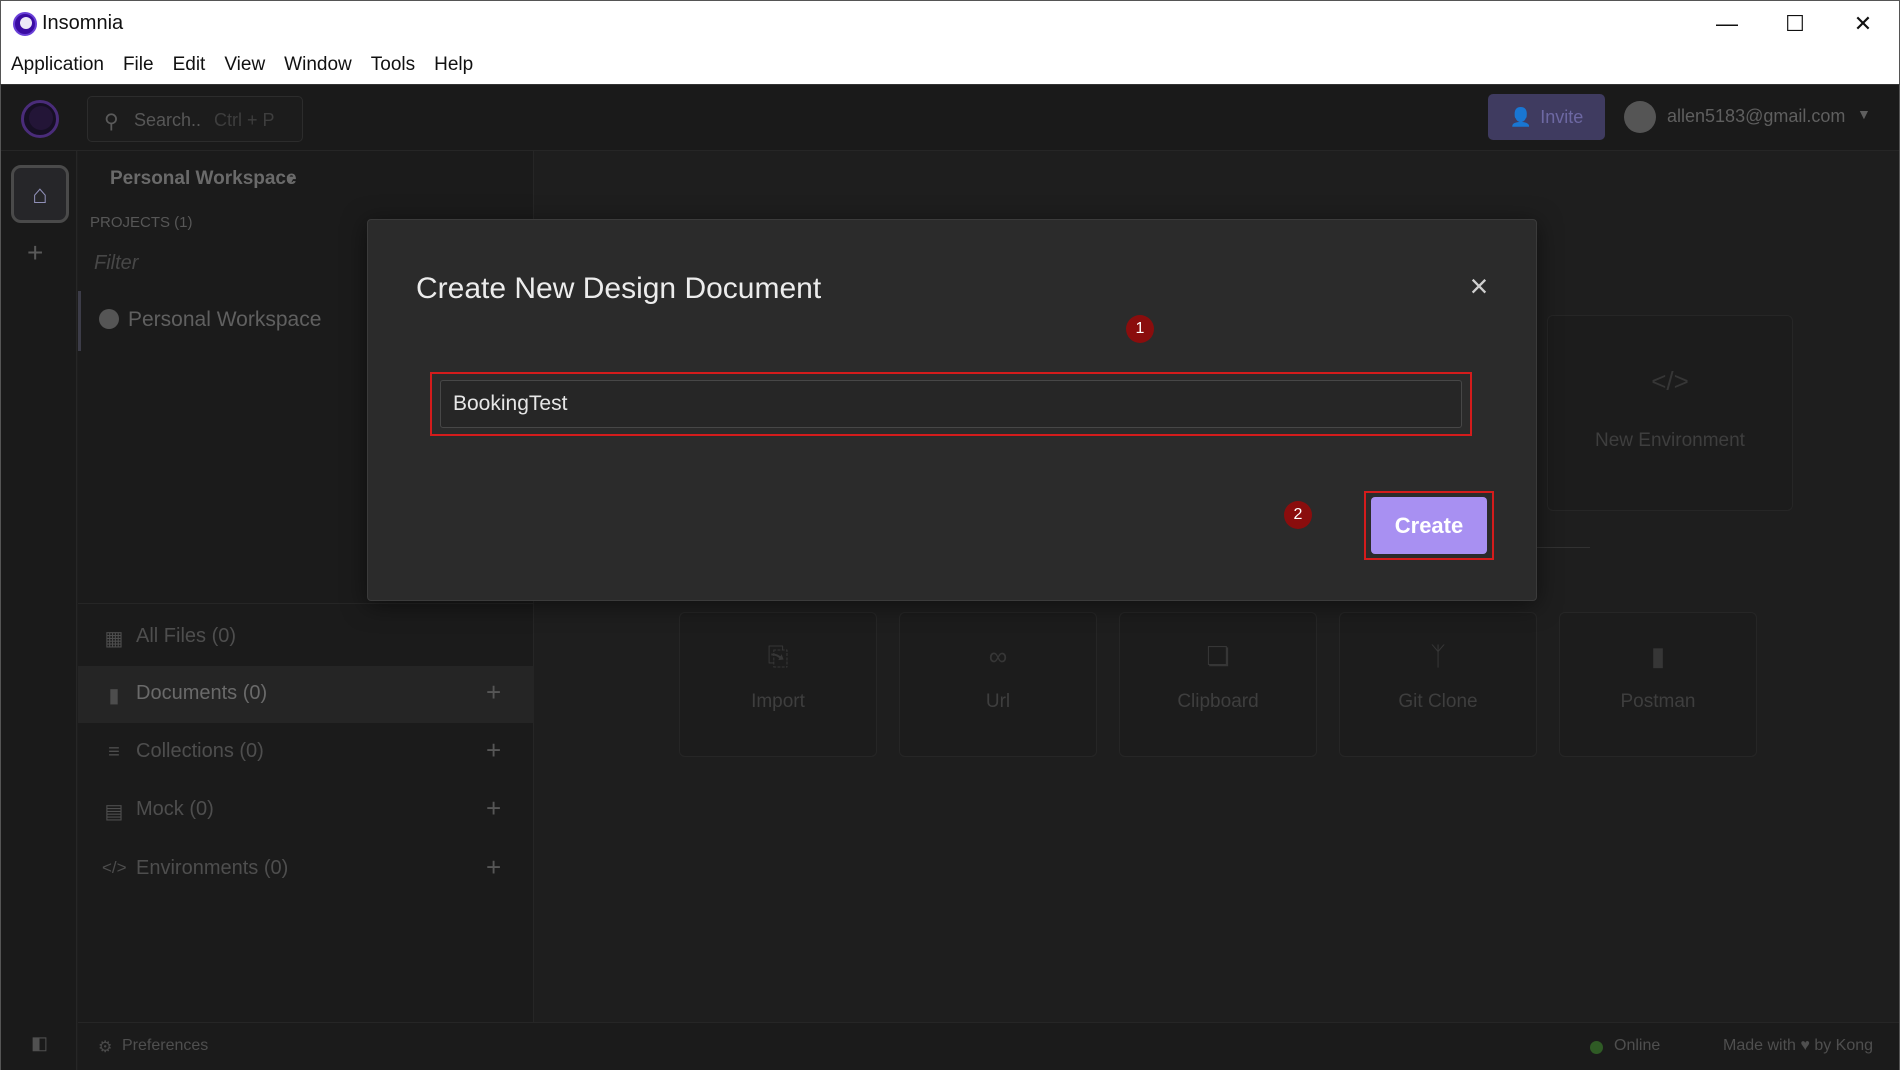  Describe the element at coordinates (203, 179) in the screenshot. I see `workspace-title: Personal Workspace` at that location.